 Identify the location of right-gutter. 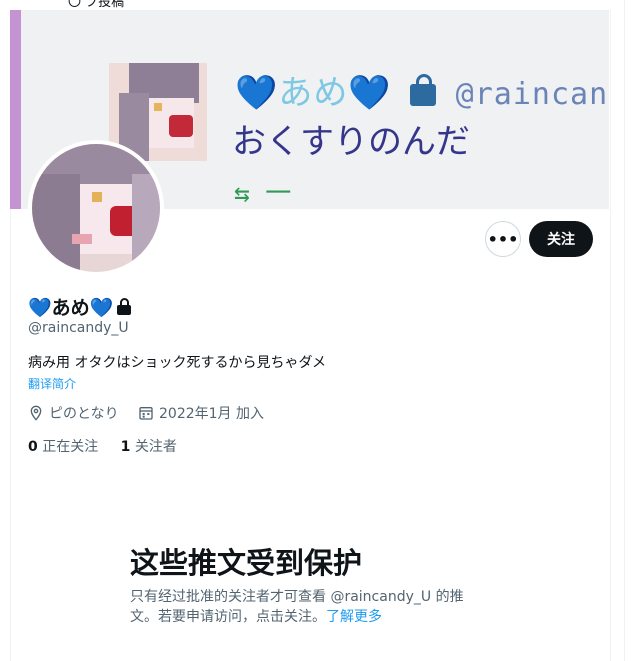
(632, 330).